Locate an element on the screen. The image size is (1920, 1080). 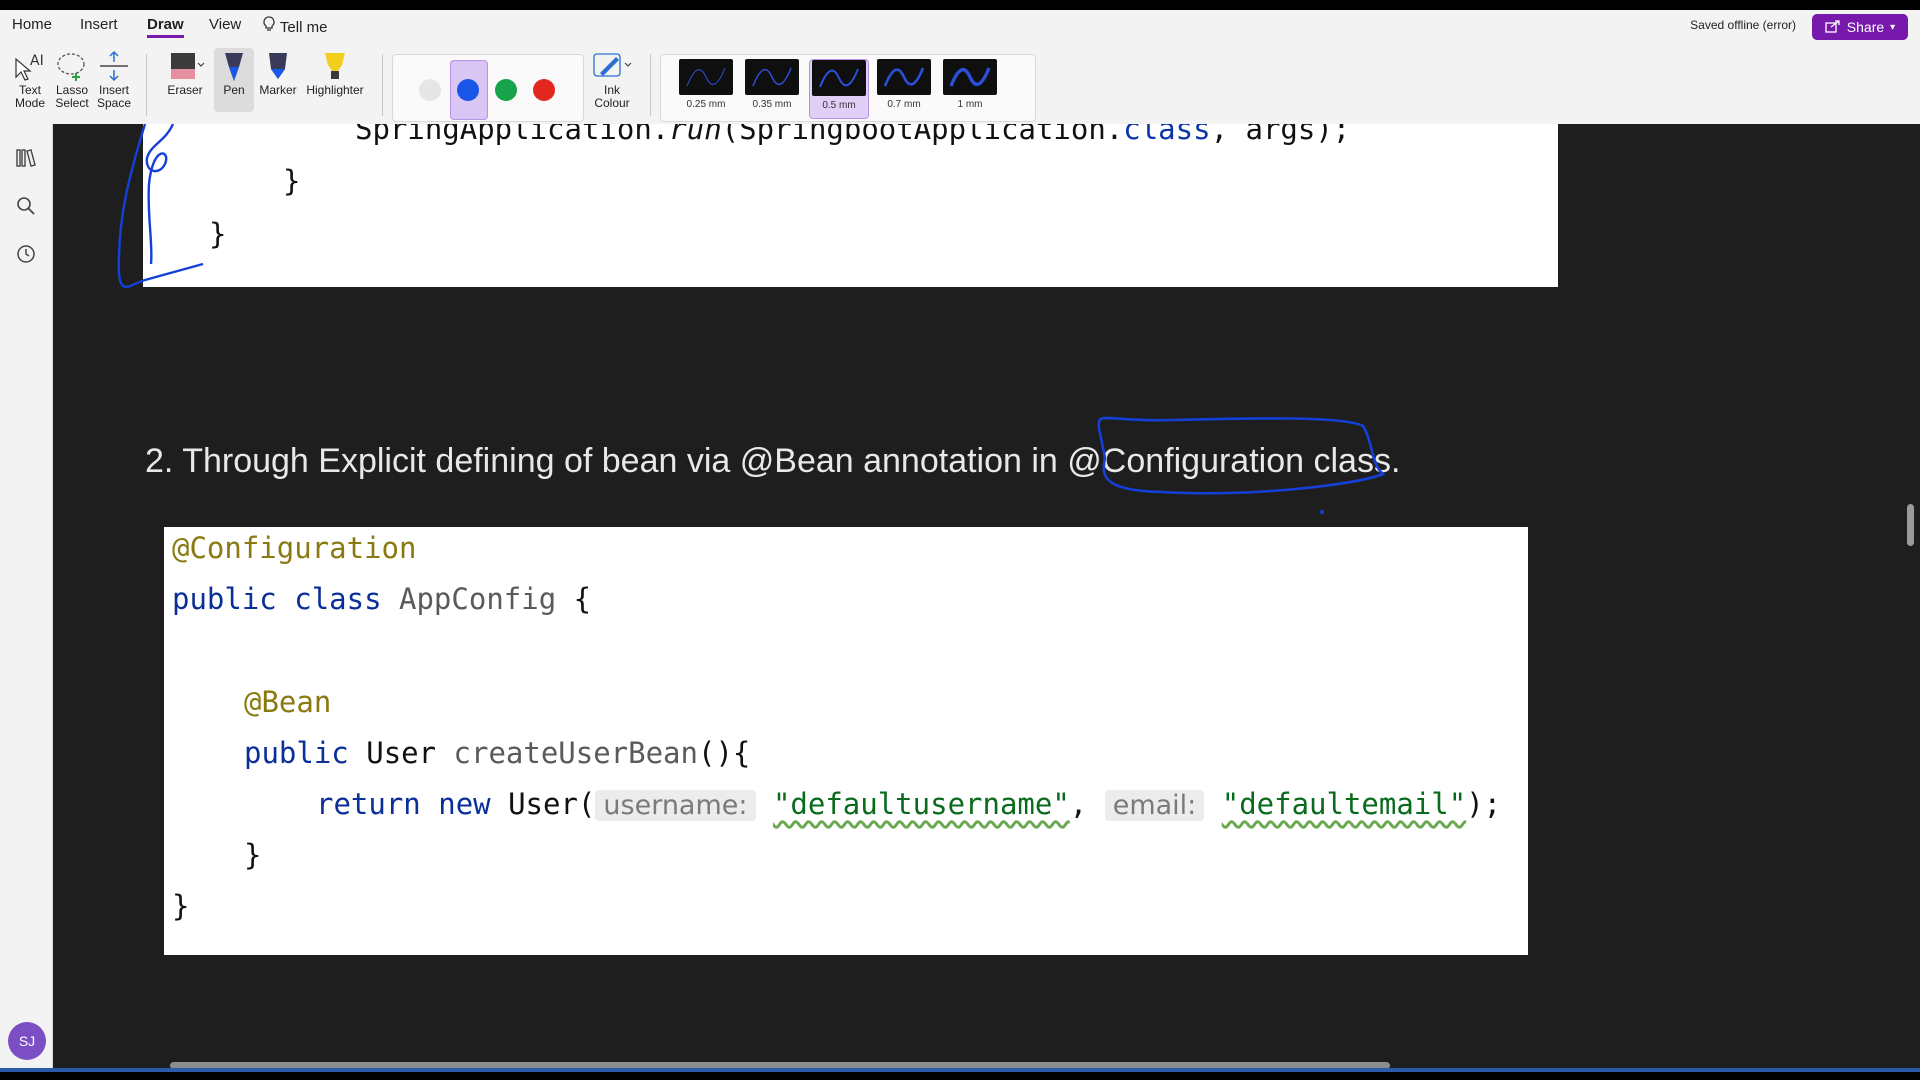
pen-thickness-options: 0.25 mm 0.35 mm 0.5 mm 0.7 mm 1 mm is located at coordinates (848, 88).